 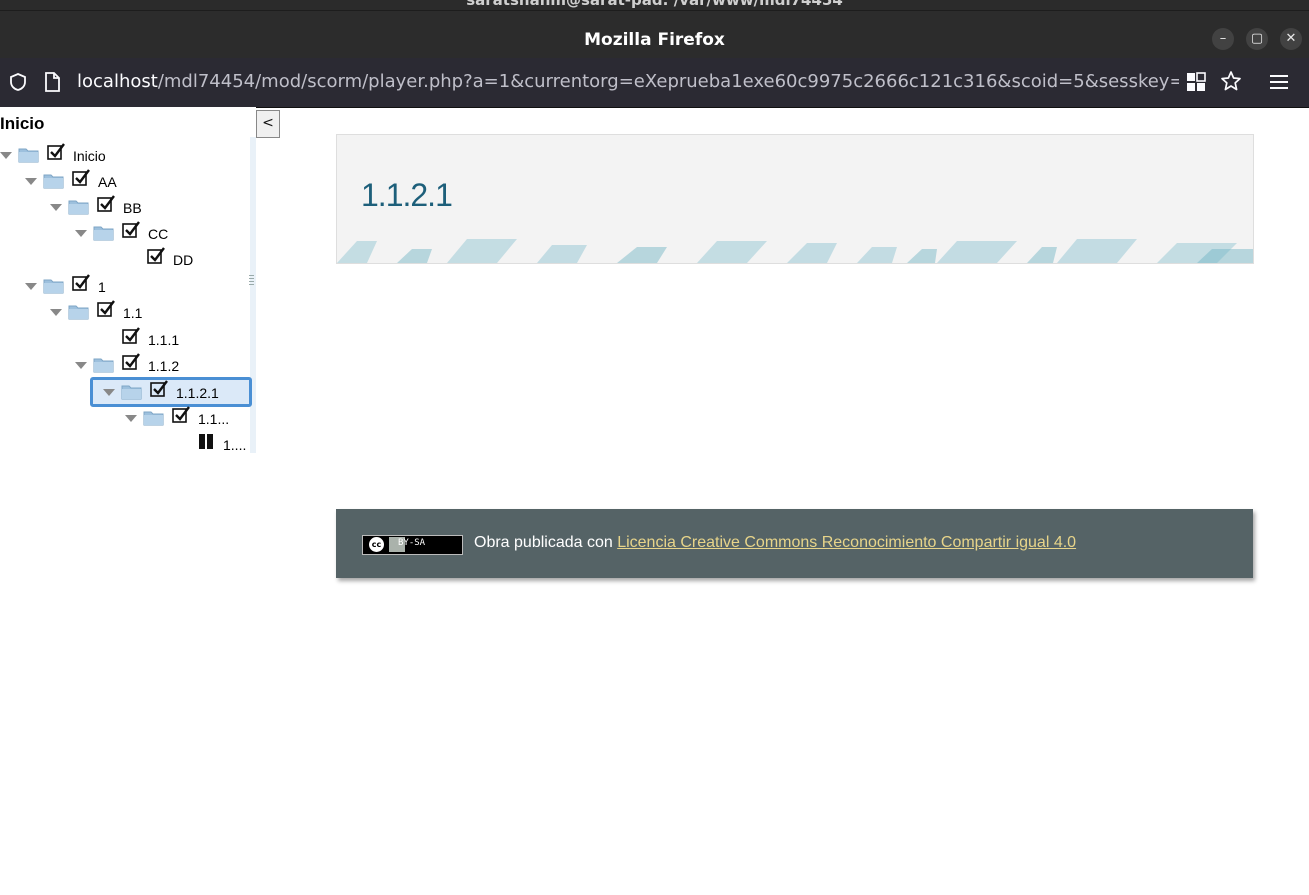 I want to click on os-topbar: saratshahm@sarat-pad: /var/www/mdl74454, so click(x=654, y=5).